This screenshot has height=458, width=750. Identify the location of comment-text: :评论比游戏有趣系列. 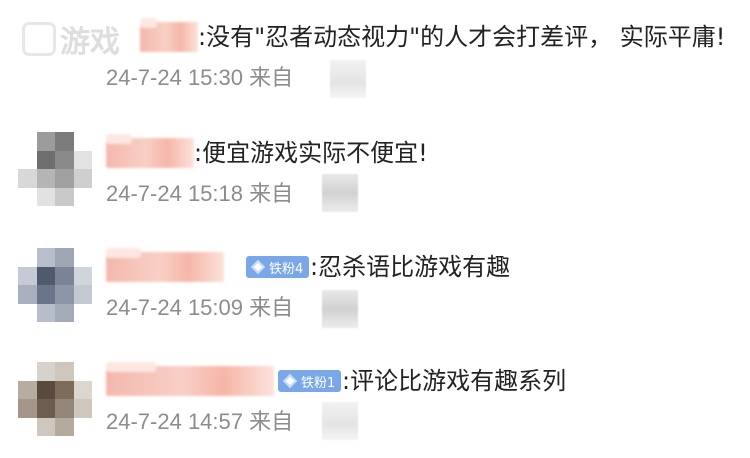
(454, 381).